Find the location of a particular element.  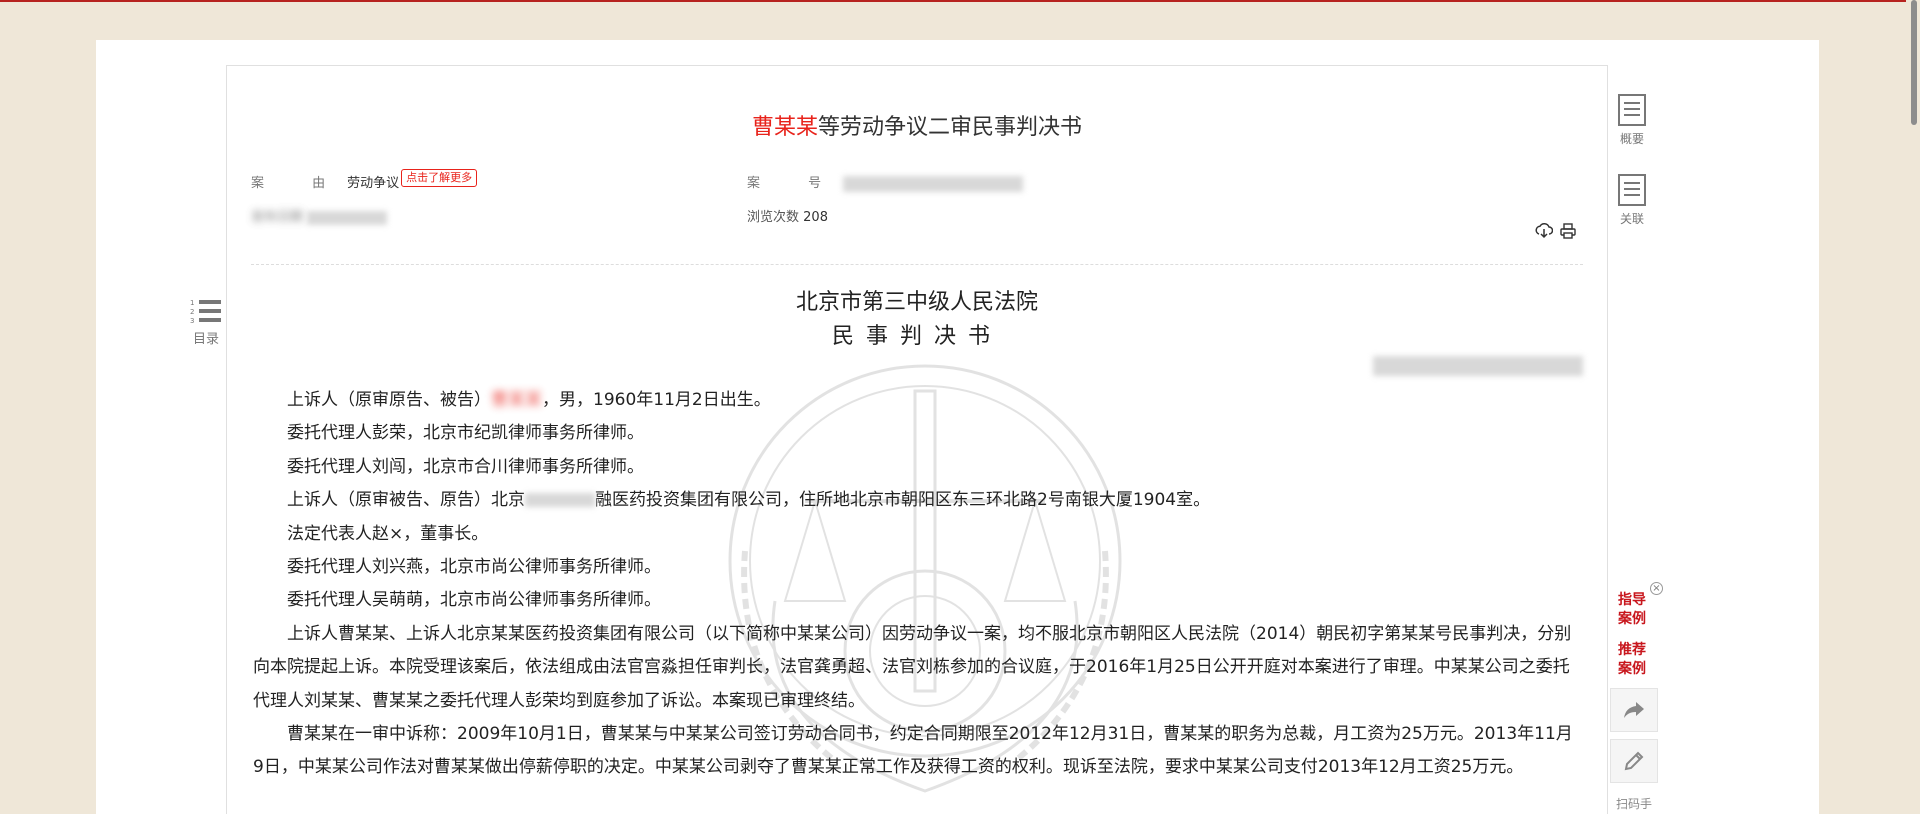

paragraph: 委托代理人吴萌萌，北京市尚公律师事务所律师。 is located at coordinates (474, 600).